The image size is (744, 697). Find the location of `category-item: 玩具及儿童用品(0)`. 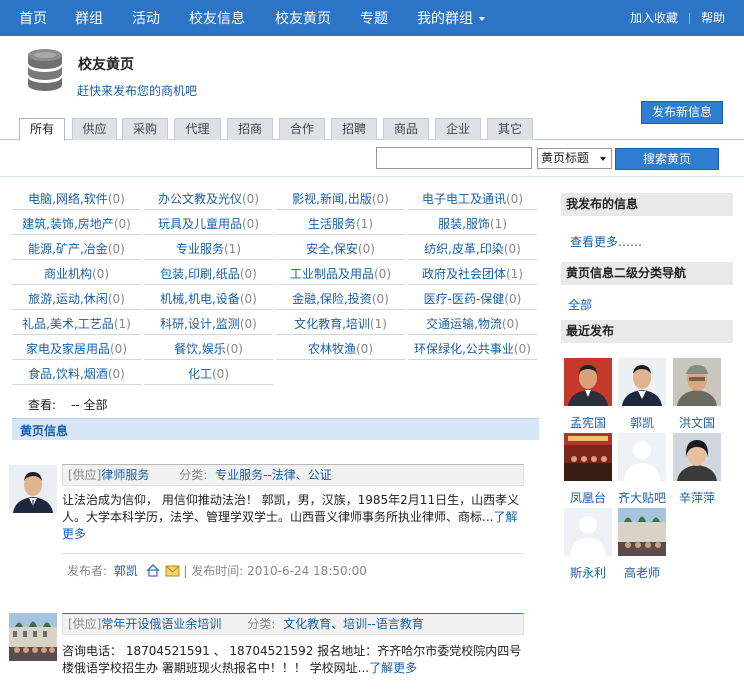

category-item: 玩具及儿童用品(0) is located at coordinates (208, 224).